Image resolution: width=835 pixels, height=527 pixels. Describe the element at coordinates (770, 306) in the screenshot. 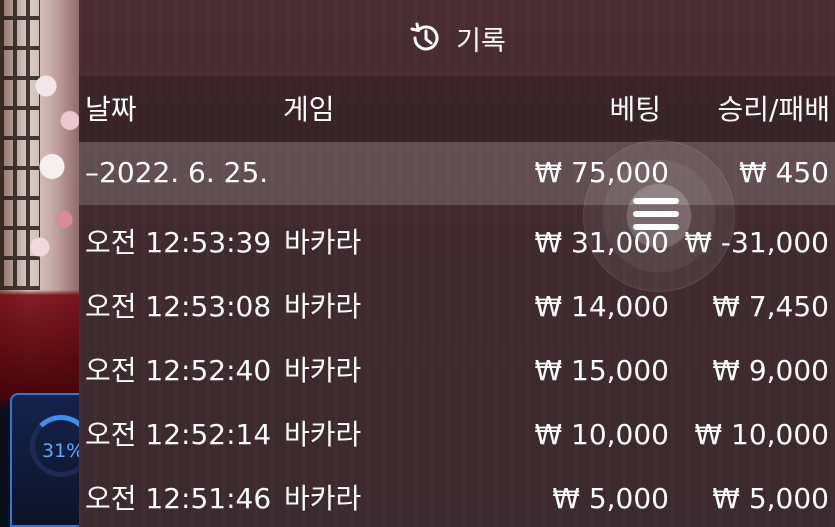

I see `row-result: ₩ 7,450` at that location.